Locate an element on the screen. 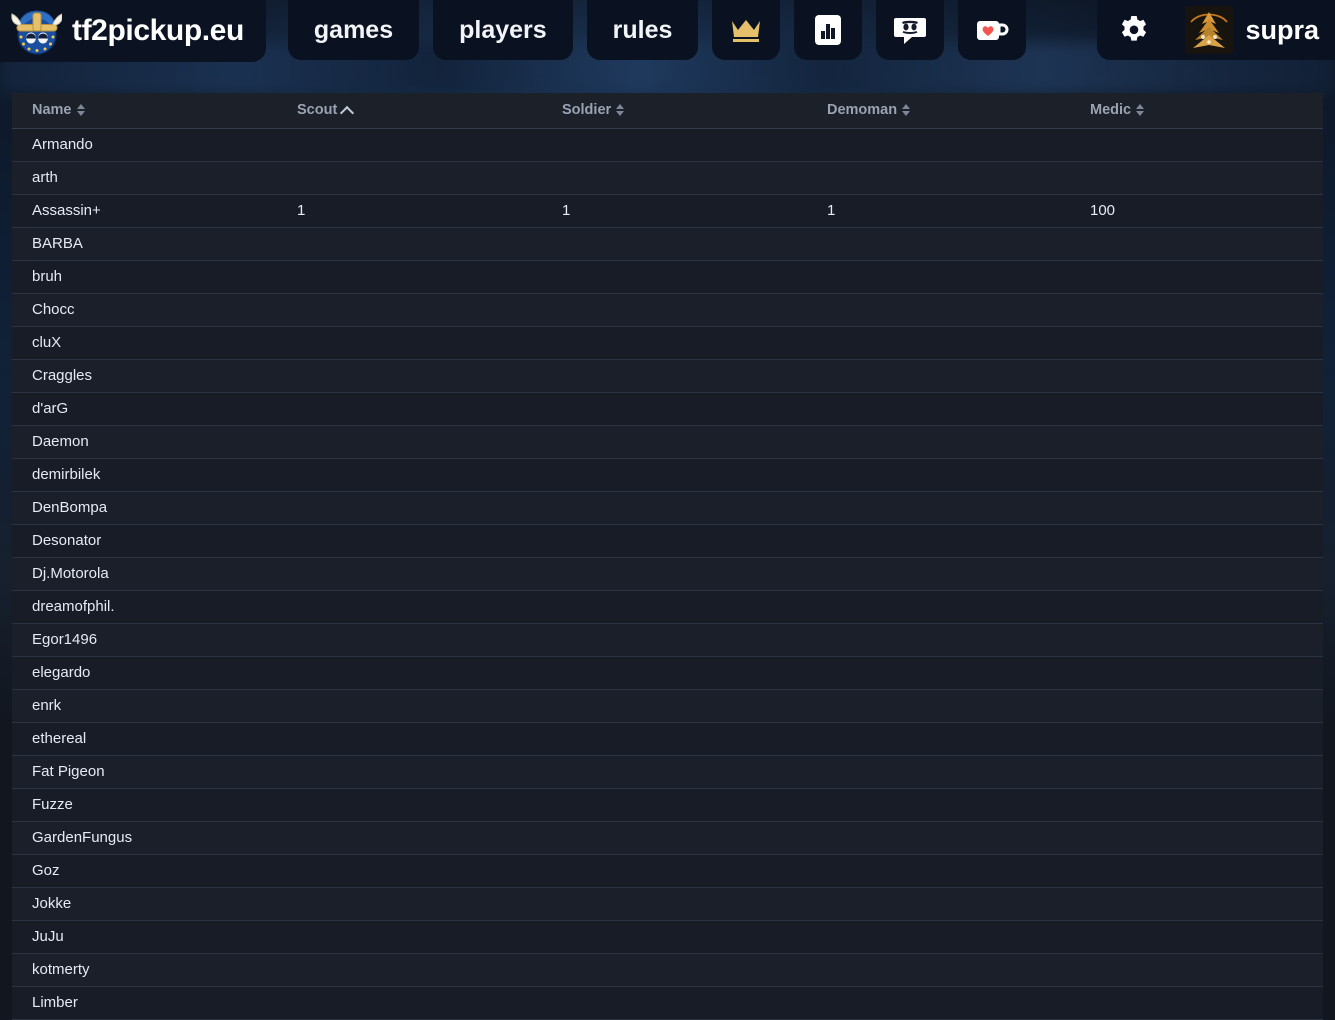 This screenshot has height=1020, width=1335. table-row: Assassin+111100 is located at coordinates (667, 211).